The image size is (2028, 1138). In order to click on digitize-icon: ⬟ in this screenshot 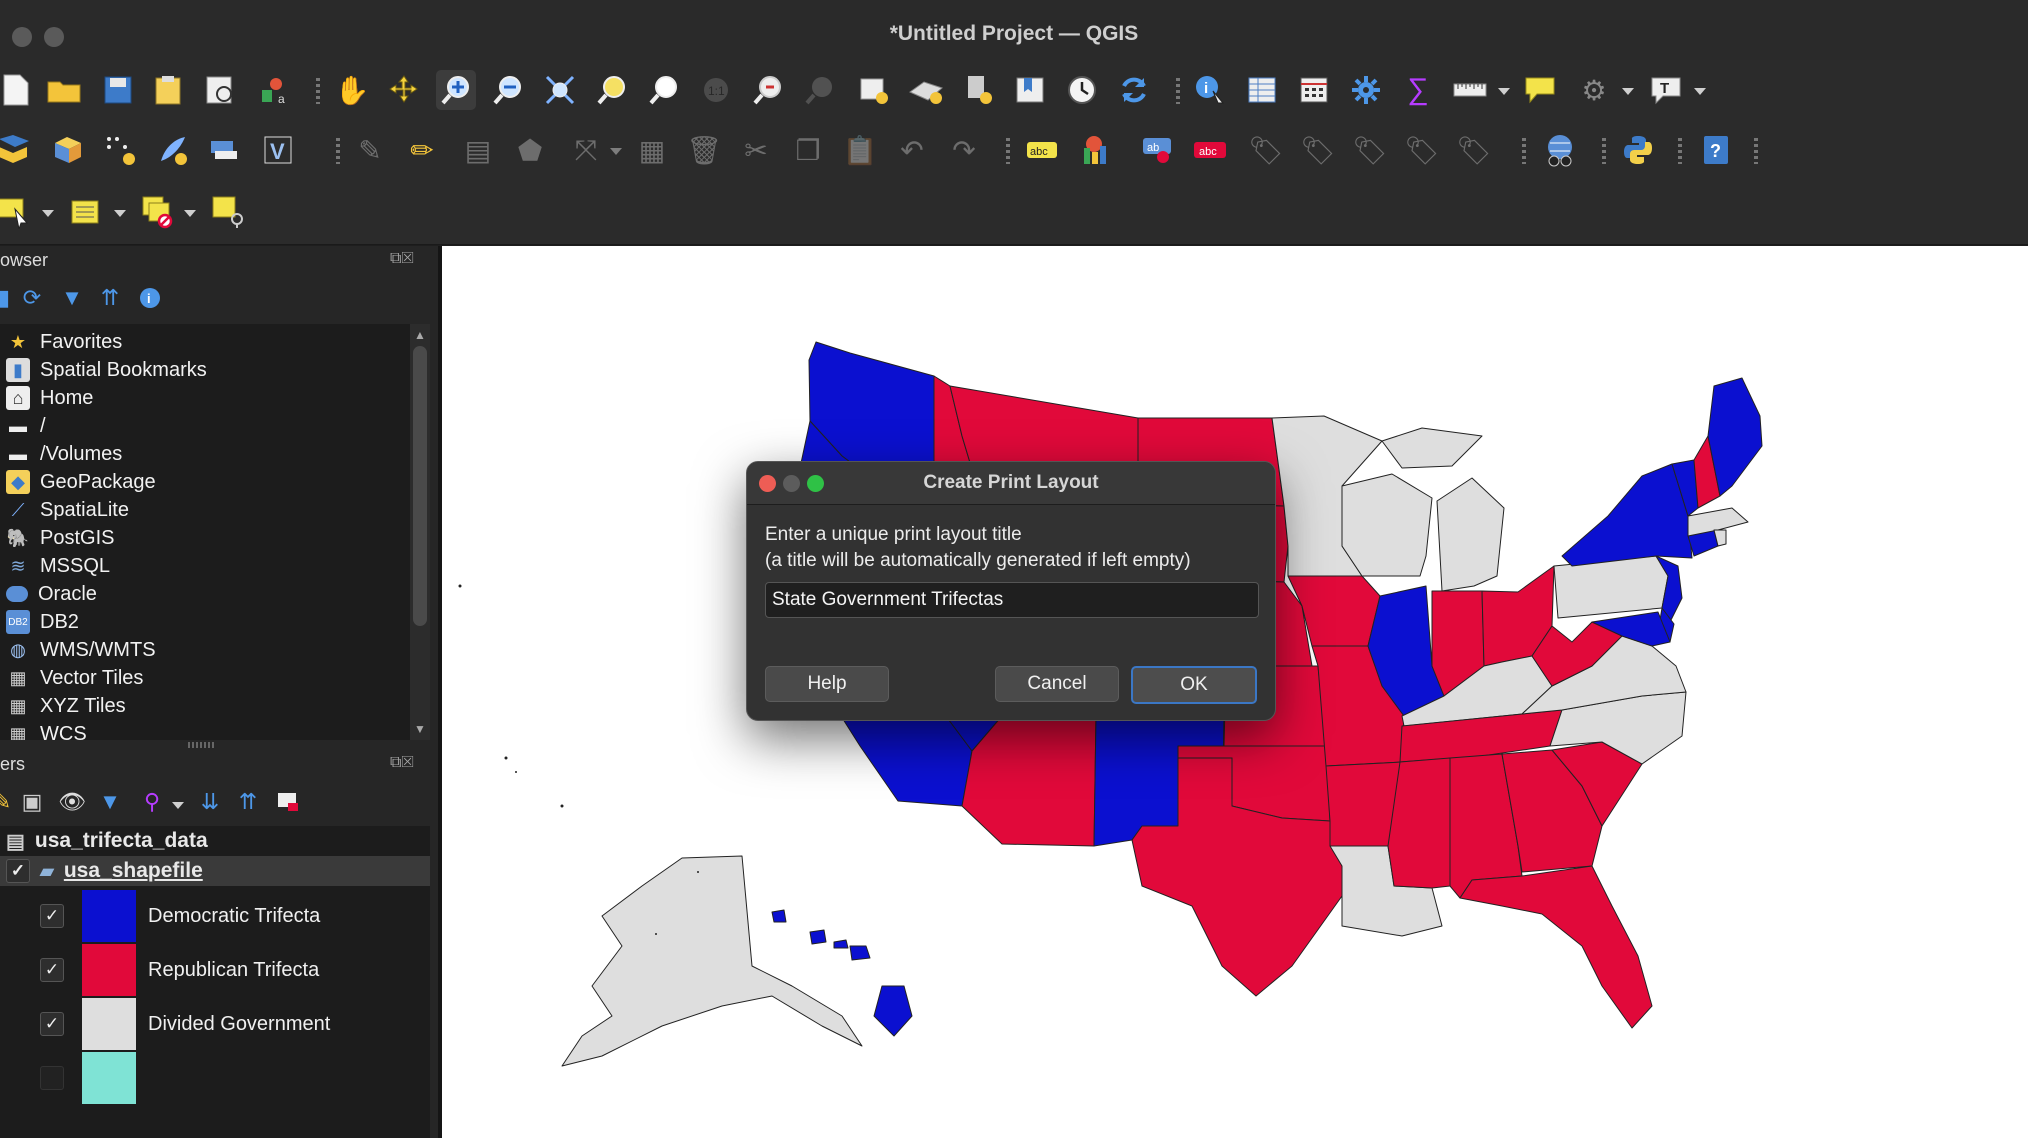, I will do `click(530, 150)`.